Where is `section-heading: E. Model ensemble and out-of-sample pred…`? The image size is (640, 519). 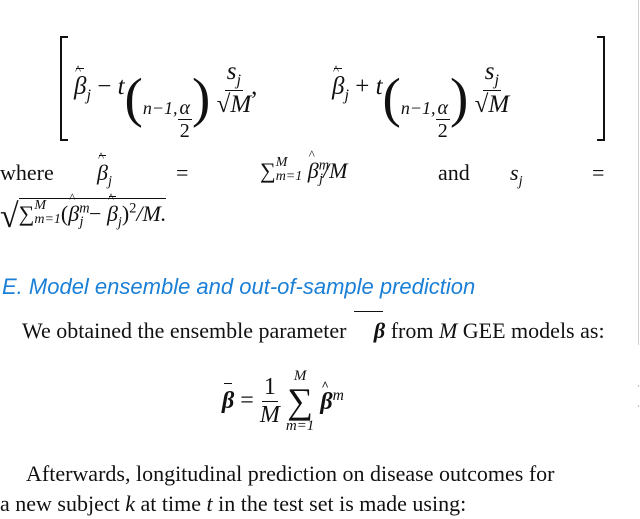 section-heading: E. Model ensemble and out-of-sample pred… is located at coordinates (239, 286).